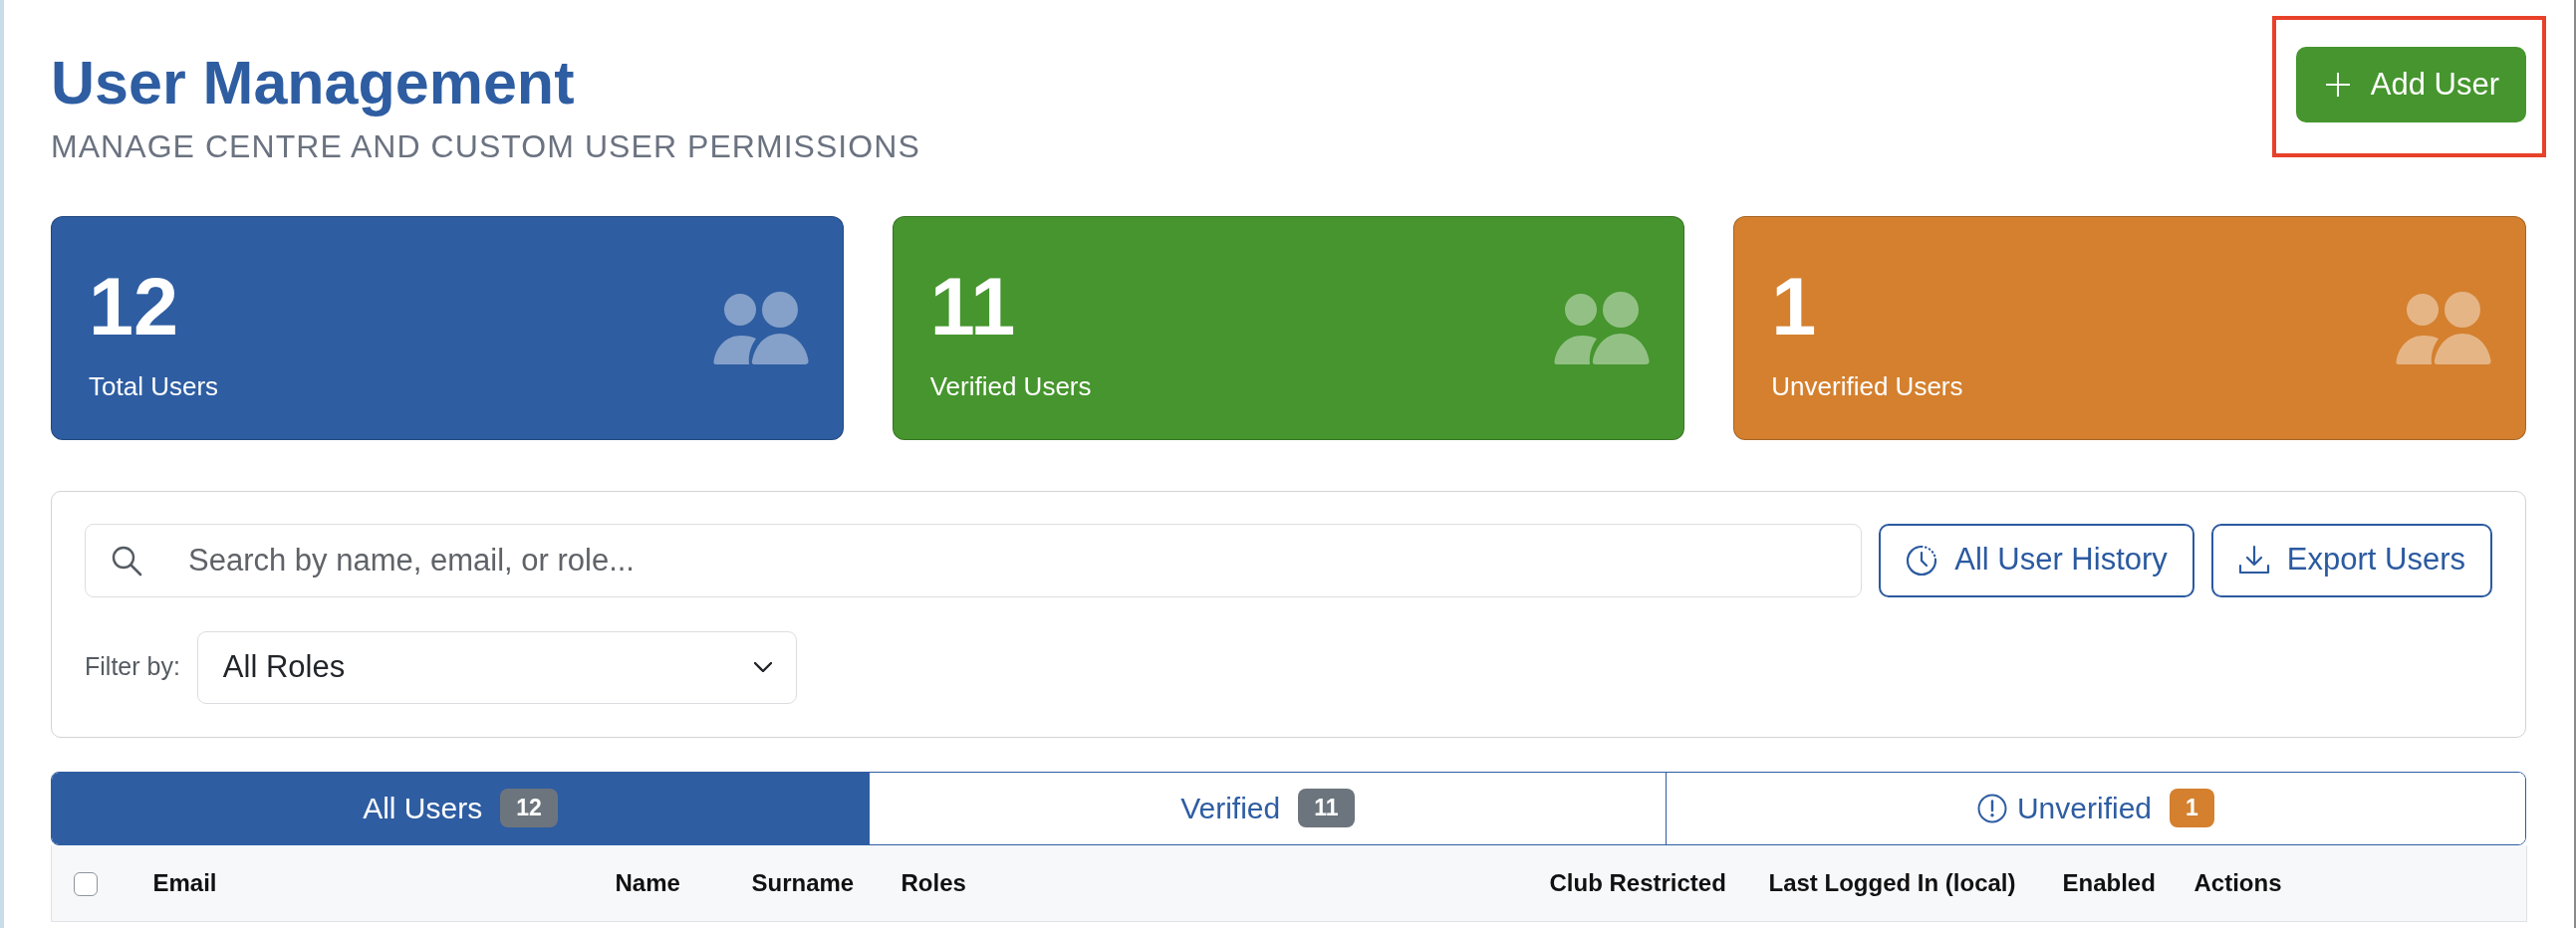 The width and height of the screenshot is (2576, 928). Describe the element at coordinates (154, 386) in the screenshot. I see `stat-label: Total Users` at that location.